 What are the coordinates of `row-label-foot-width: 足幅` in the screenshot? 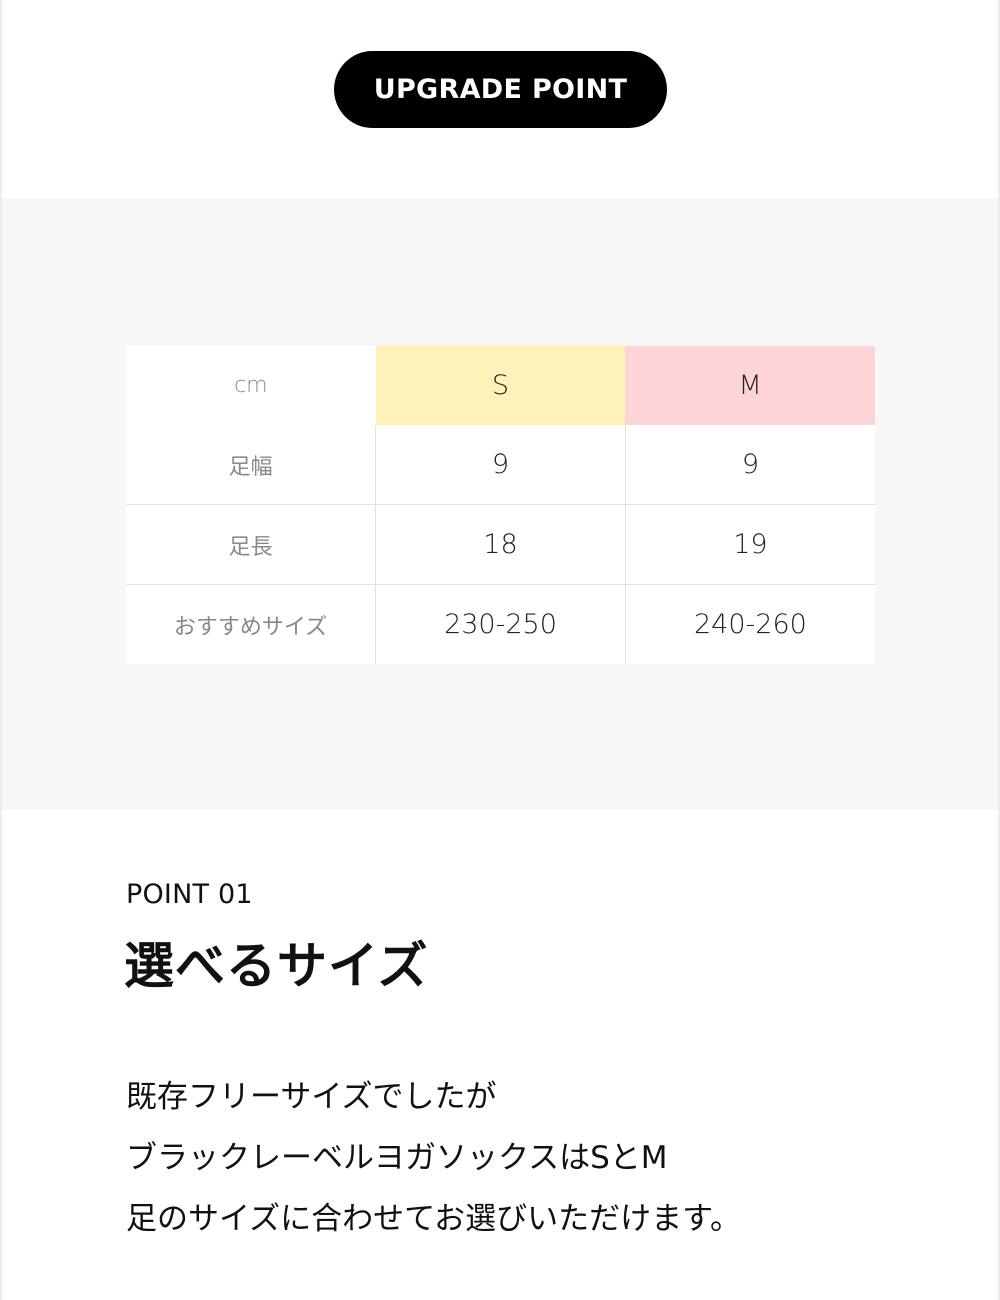 It's located at (251, 465).